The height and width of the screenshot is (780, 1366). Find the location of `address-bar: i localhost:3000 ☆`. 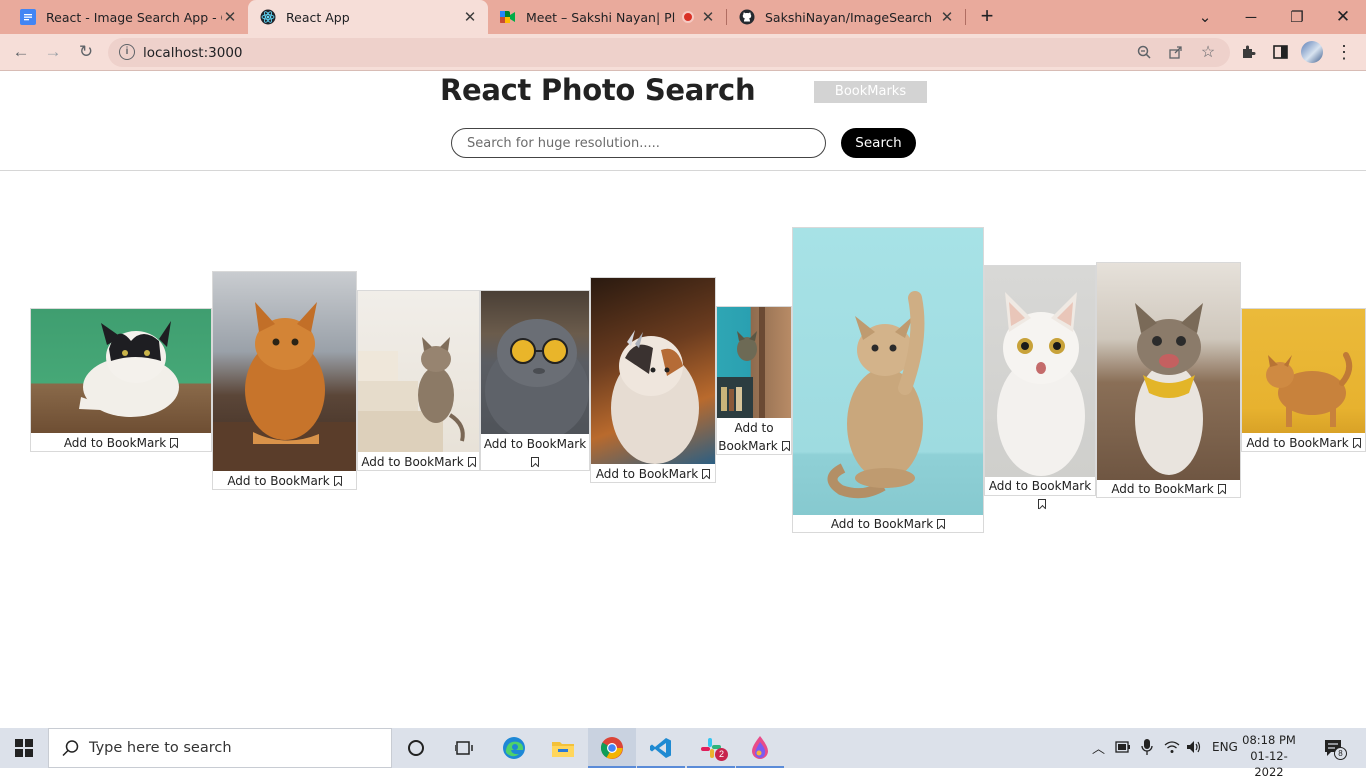

address-bar: i localhost:3000 ☆ is located at coordinates (669, 52).